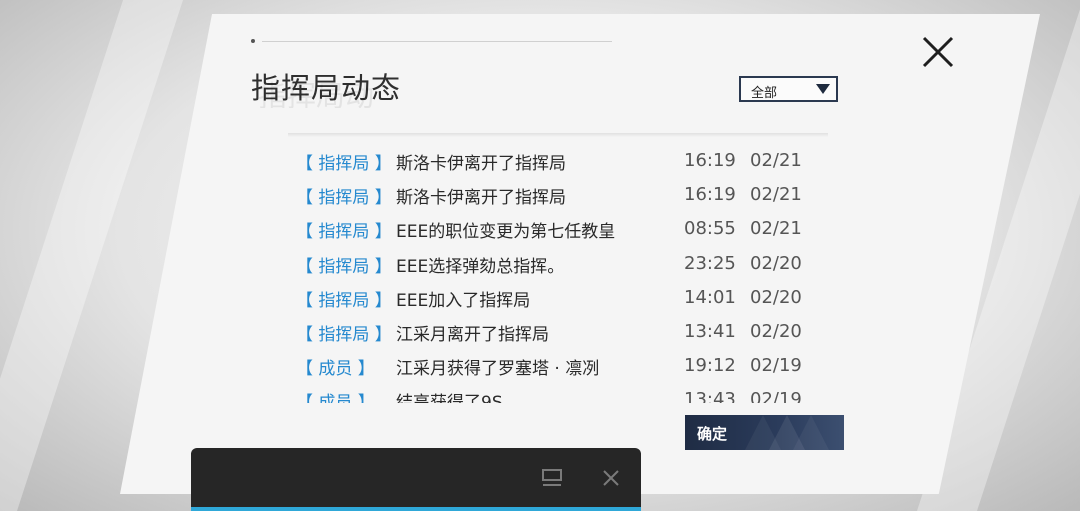  Describe the element at coordinates (253, 41) in the screenshot. I see `header-dot` at that location.